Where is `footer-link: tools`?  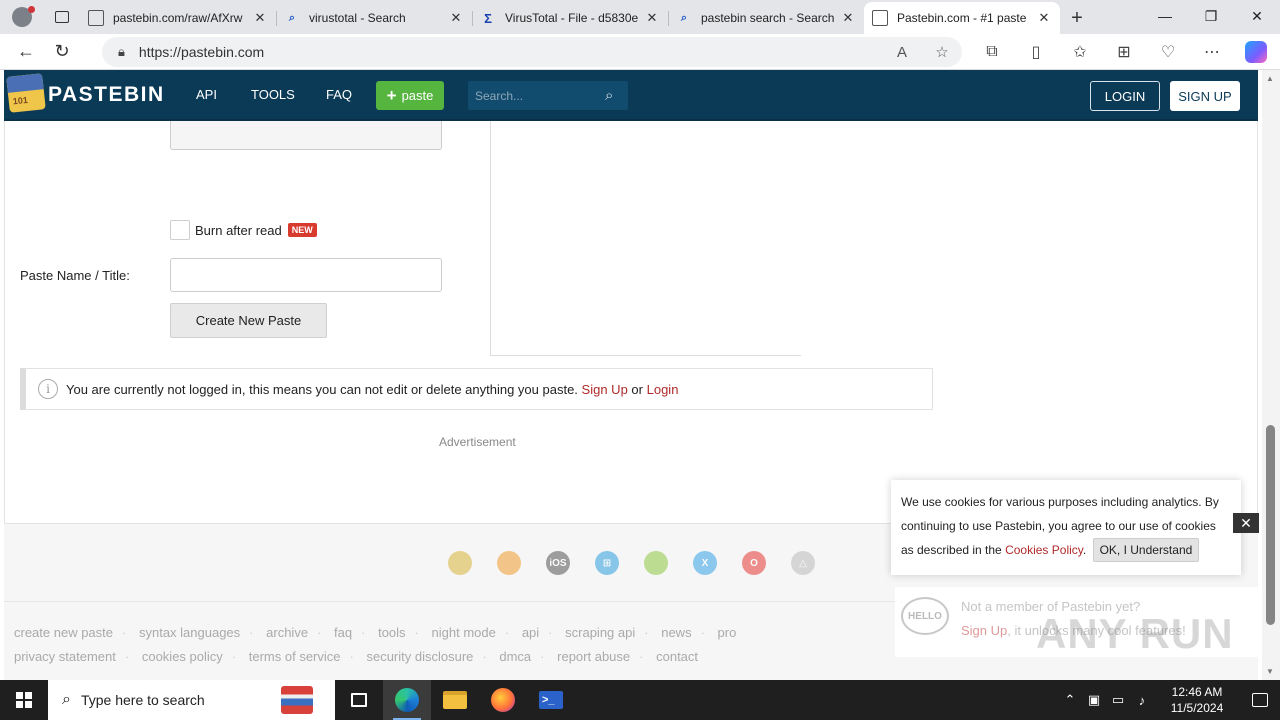
footer-link: tools is located at coordinates (391, 632).